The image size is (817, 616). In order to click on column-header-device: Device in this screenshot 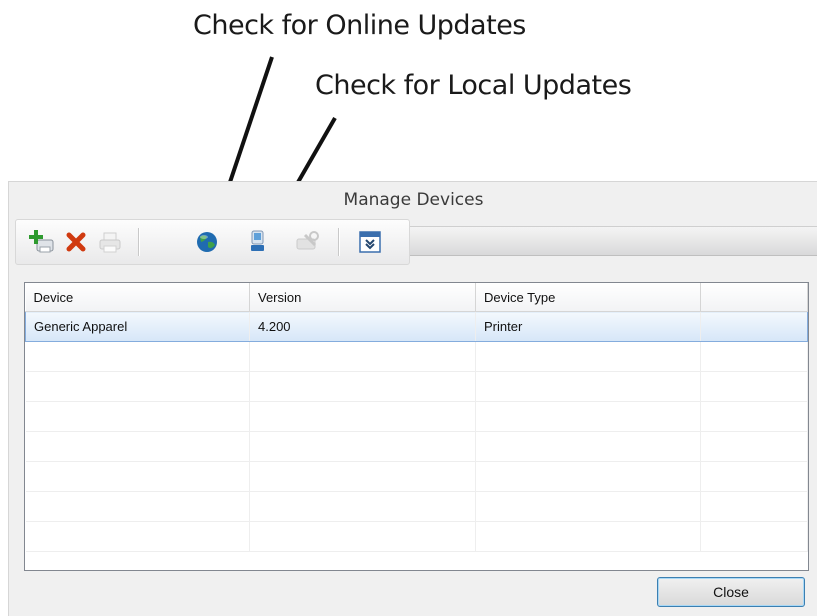, I will do `click(137, 297)`.